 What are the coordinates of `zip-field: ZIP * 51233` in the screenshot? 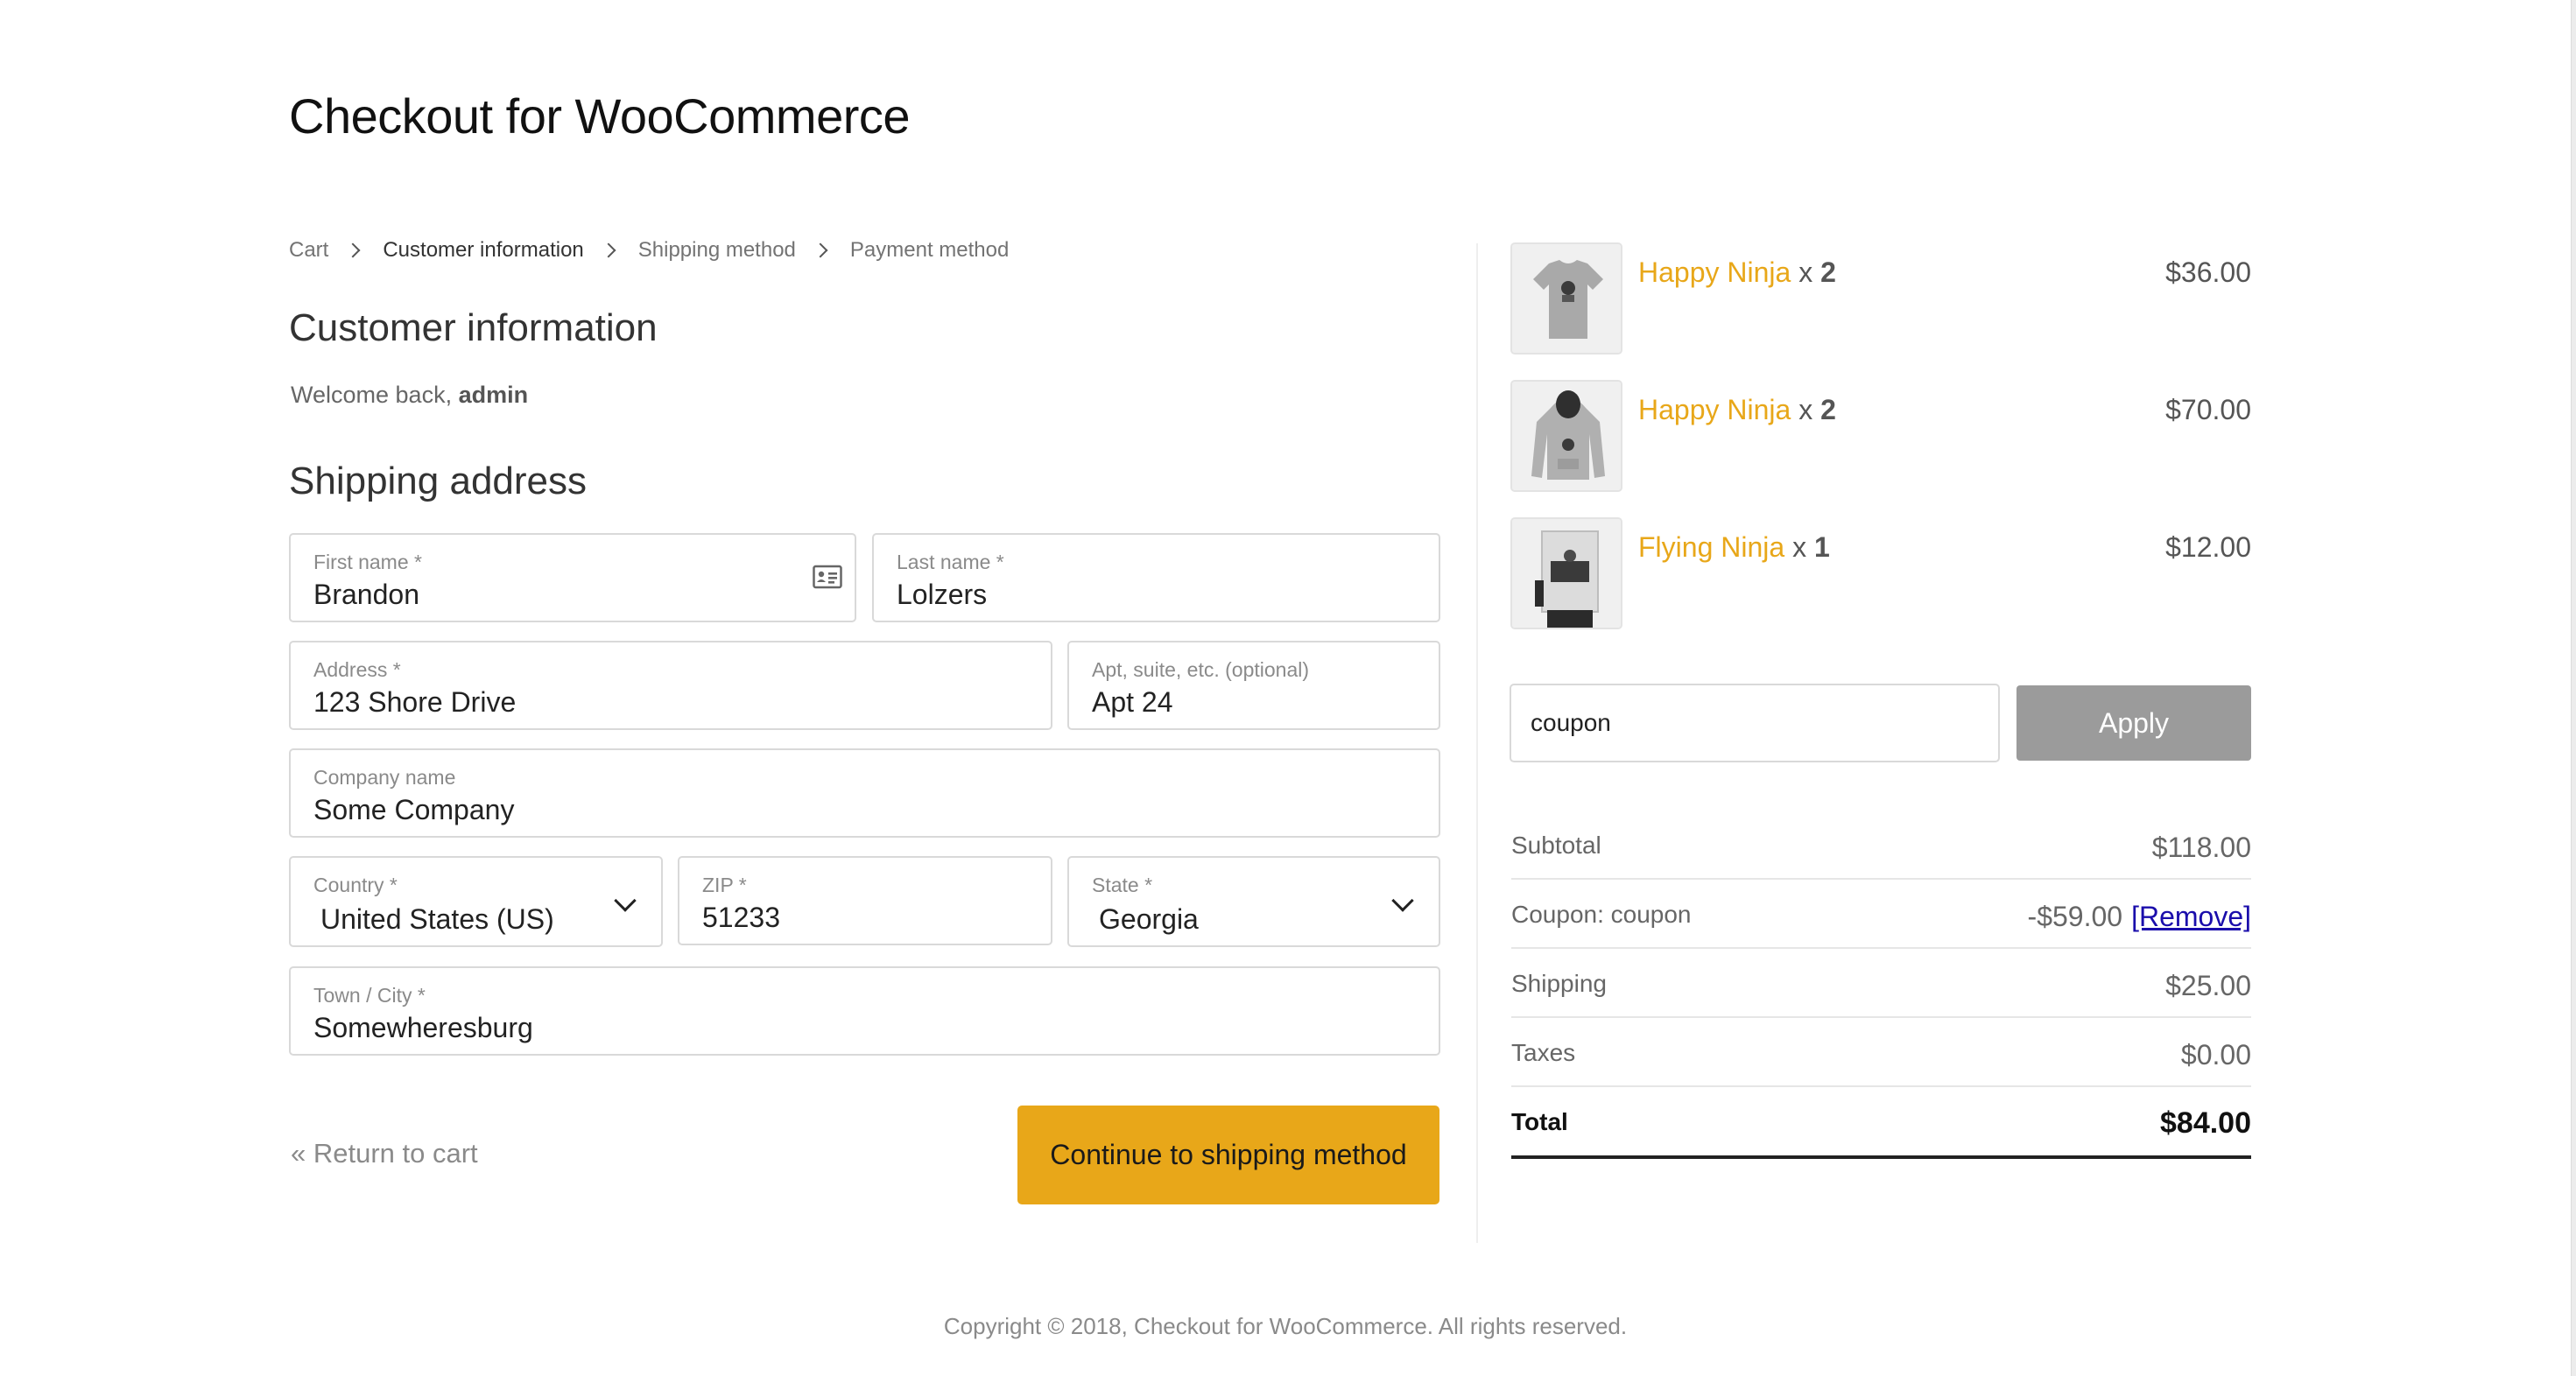 It's located at (865, 901).